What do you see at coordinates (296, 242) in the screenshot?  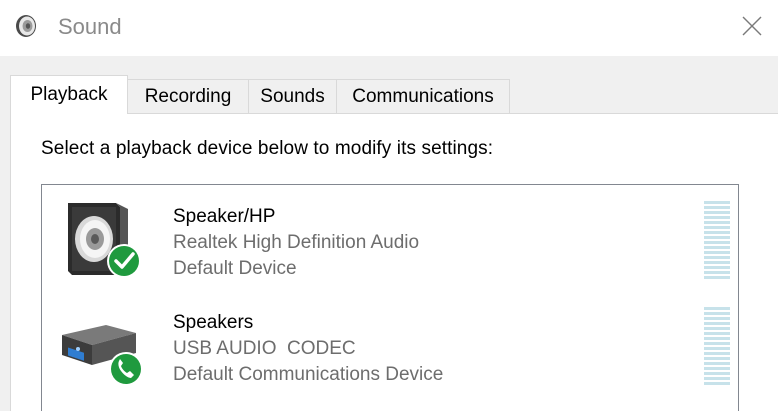 I see `device-driver: Realtek High Definition Audio` at bounding box center [296, 242].